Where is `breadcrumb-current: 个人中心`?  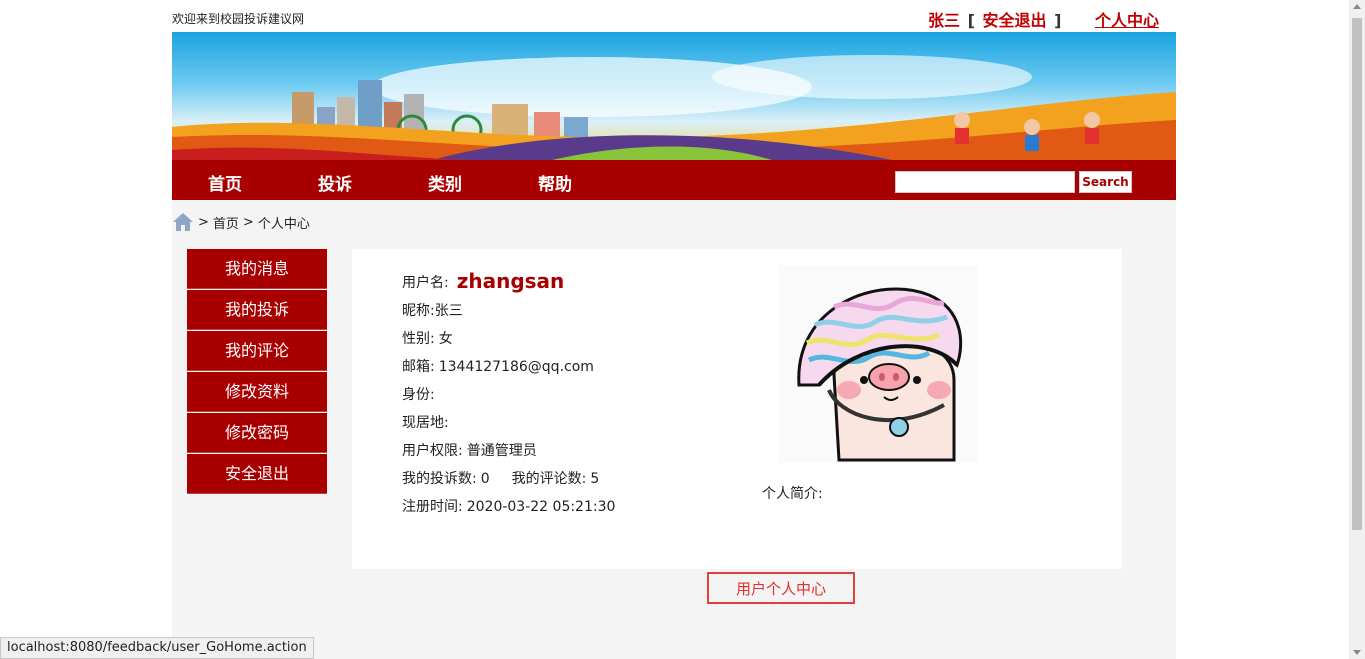
breadcrumb-current: 个人中心 is located at coordinates (283, 224).